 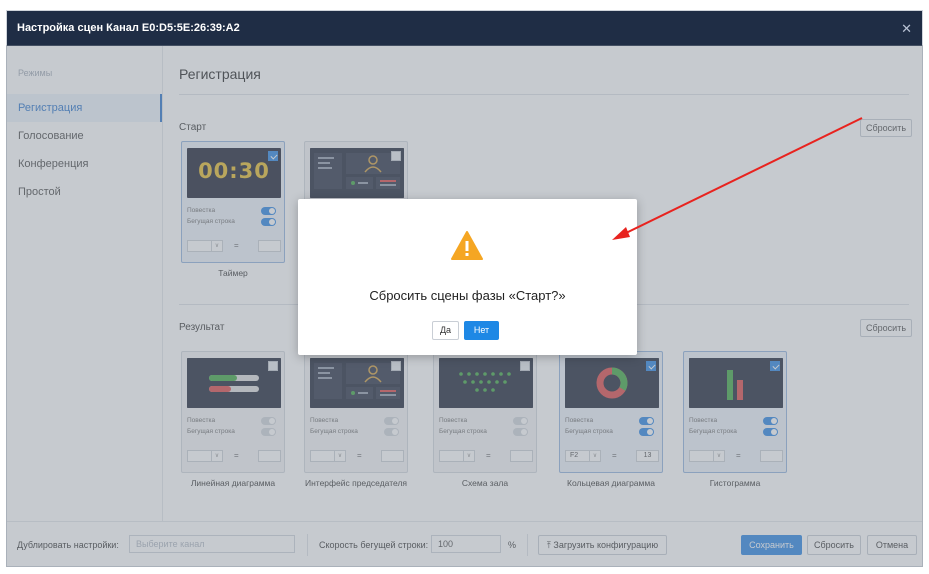 I want to click on window-title: Настройка сцен Канал E0:D5:5E:26:39:A2, so click(x=128, y=28).